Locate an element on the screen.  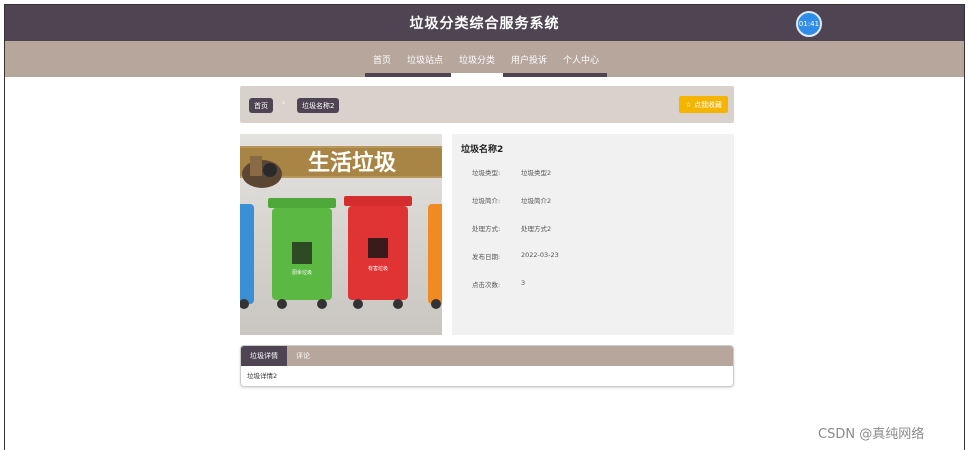
breadcrumb-home: 首页 is located at coordinates (261, 105).